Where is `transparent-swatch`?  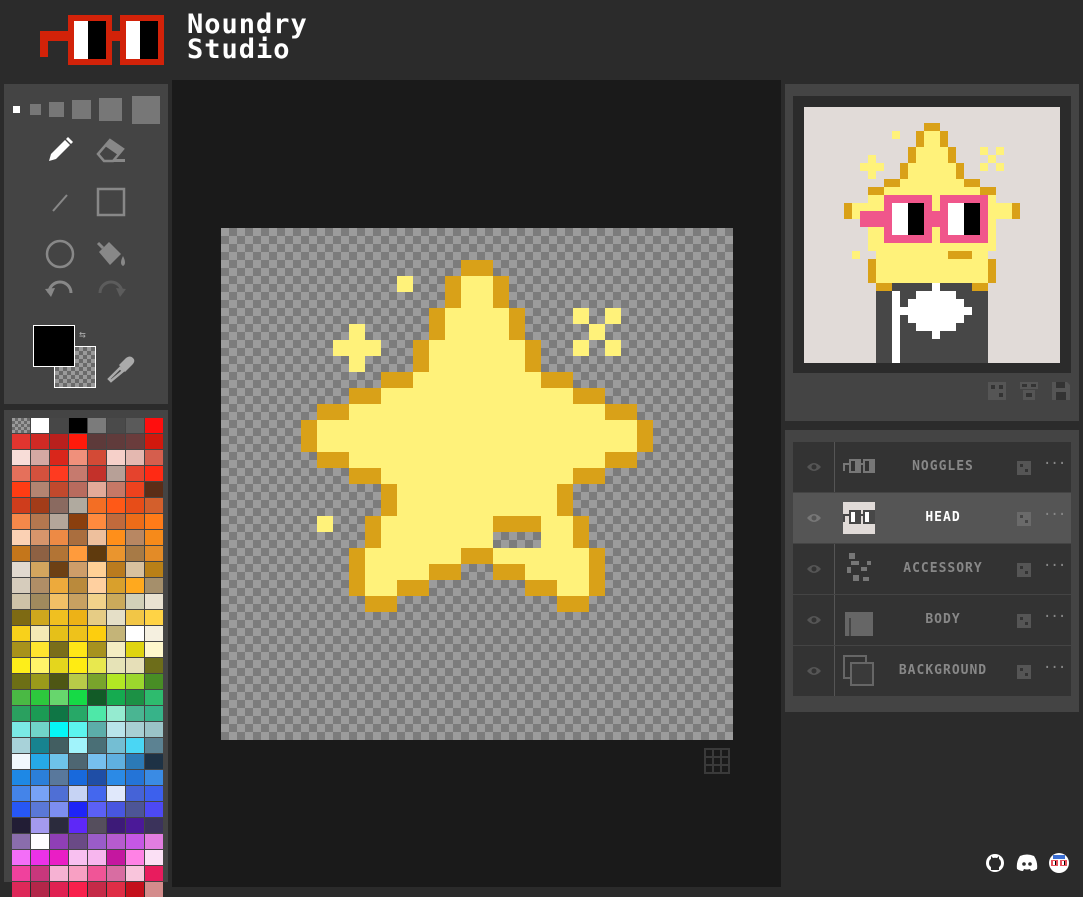 transparent-swatch is located at coordinates (21, 425).